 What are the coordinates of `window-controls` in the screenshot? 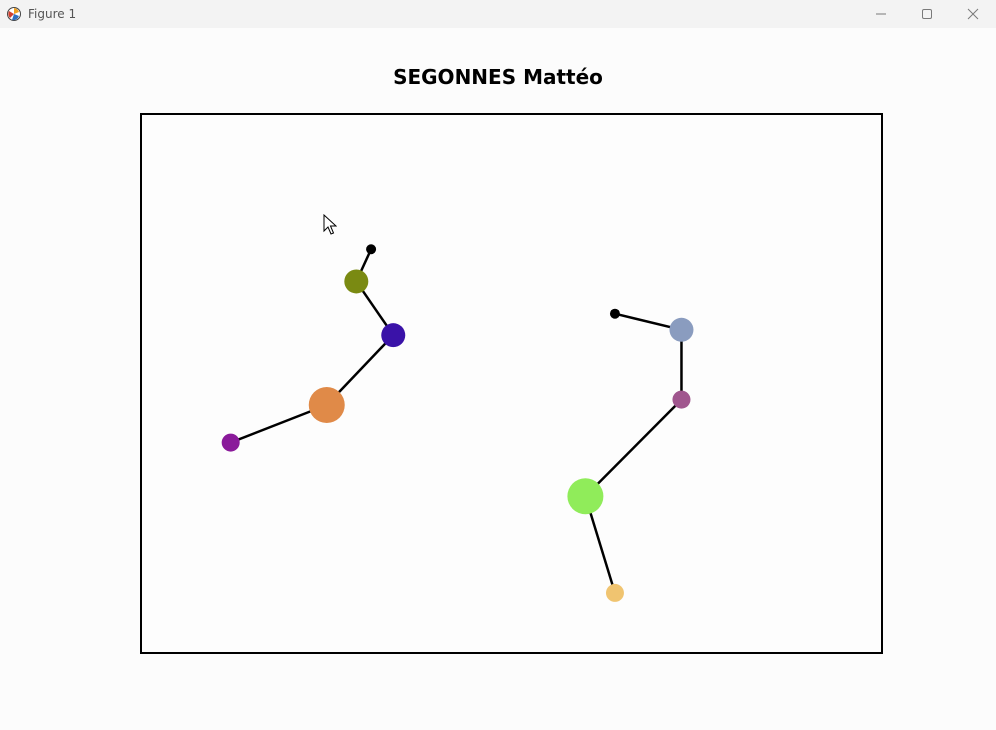 It's located at (927, 14).